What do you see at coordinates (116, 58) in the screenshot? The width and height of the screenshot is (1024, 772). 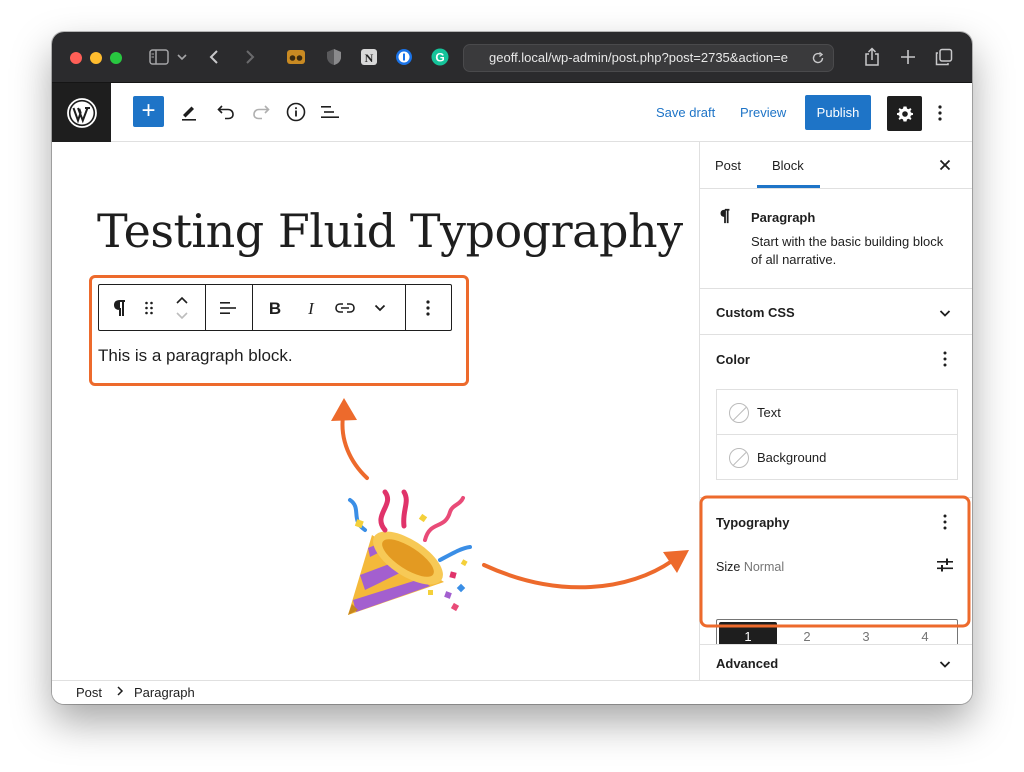 I see `zoom-window-button` at bounding box center [116, 58].